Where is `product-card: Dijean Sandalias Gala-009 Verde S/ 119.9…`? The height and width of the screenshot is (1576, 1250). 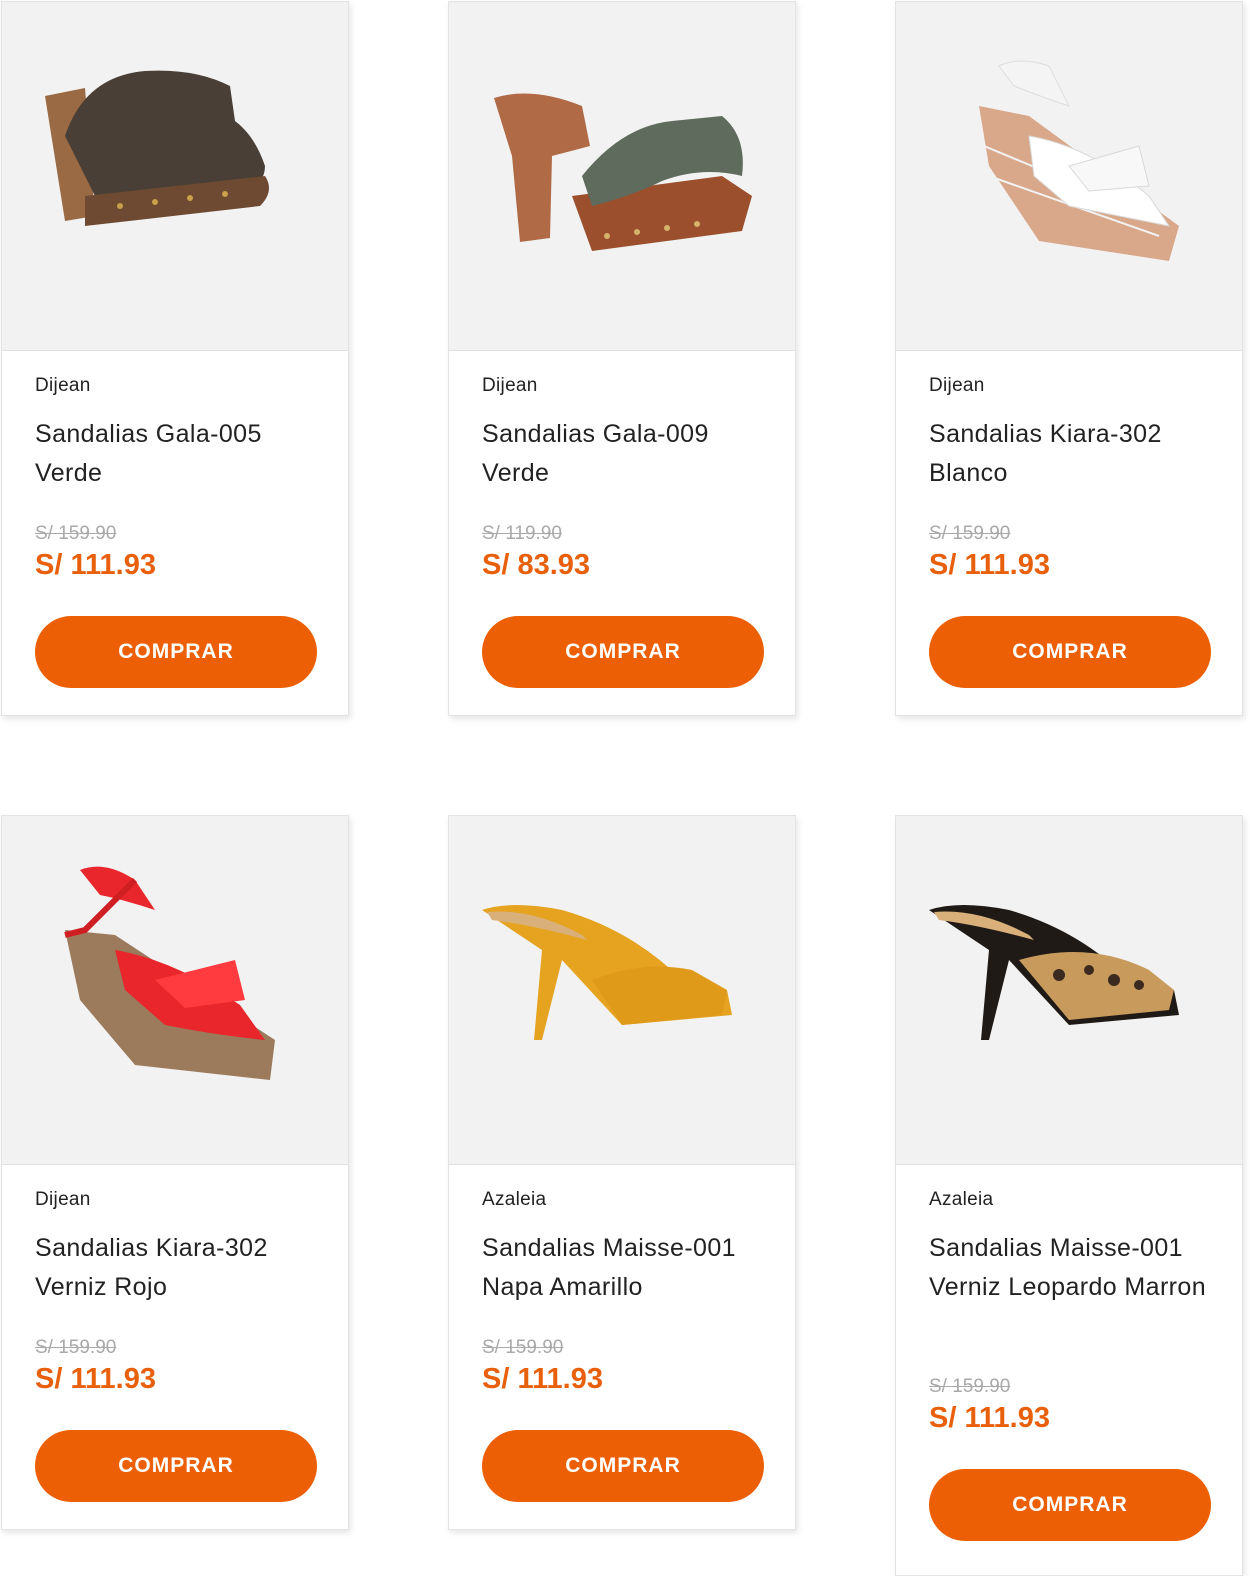 product-card: Dijean Sandalias Gala-009 Verde S/ 119.9… is located at coordinates (622, 358).